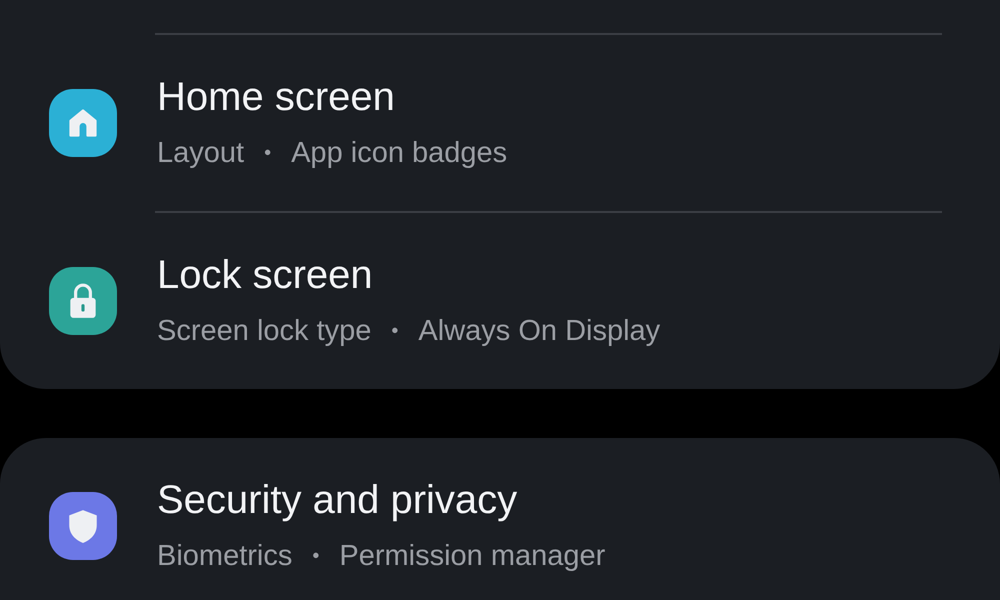 This screenshot has height=600, width=1000. Describe the element at coordinates (539, 331) in the screenshot. I see `item-subtitle: Always On Display` at that location.